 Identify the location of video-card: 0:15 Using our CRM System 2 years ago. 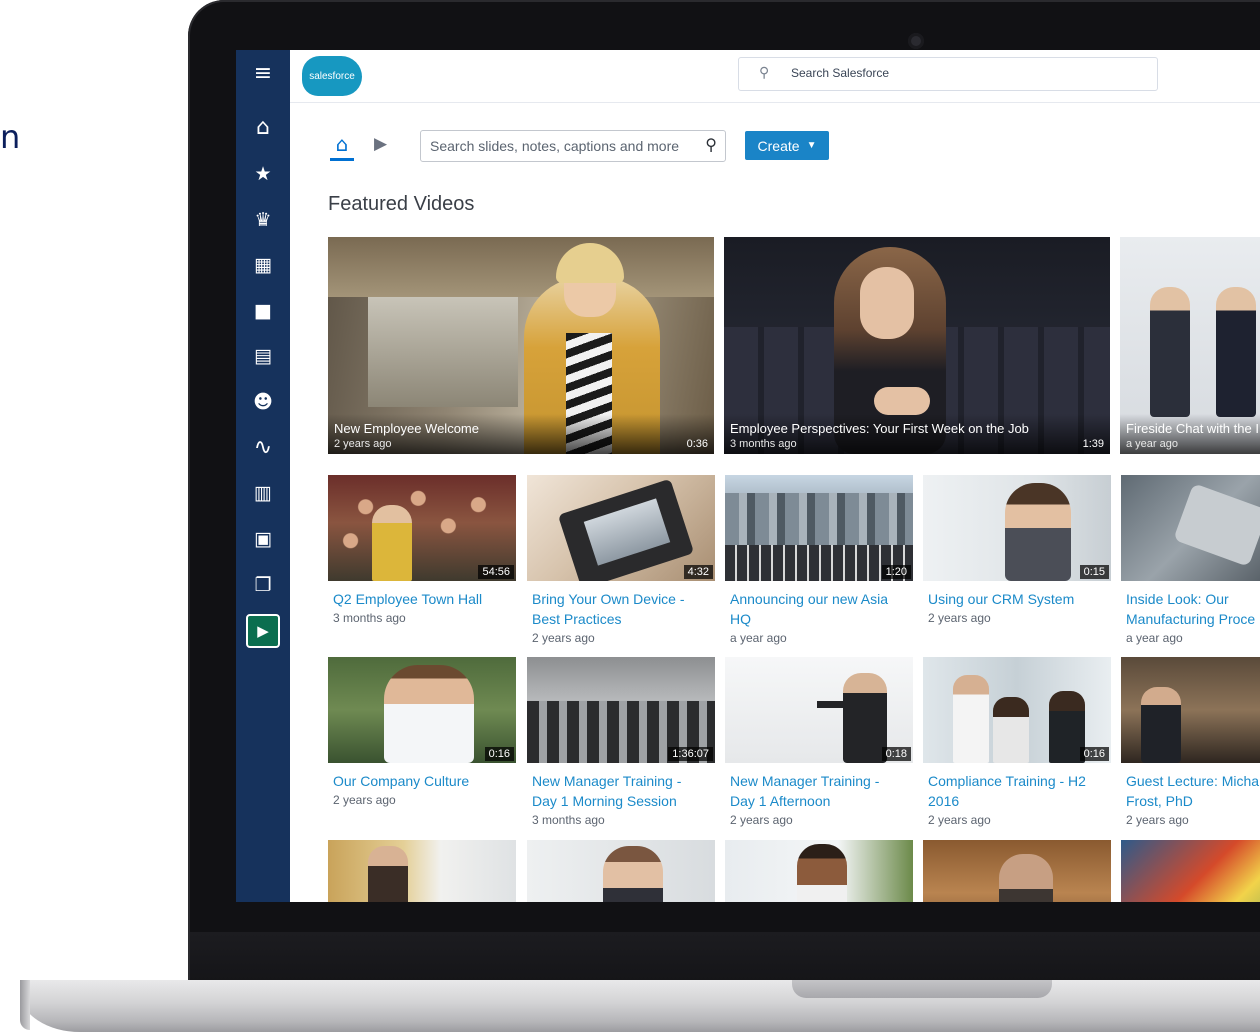
(1017, 551).